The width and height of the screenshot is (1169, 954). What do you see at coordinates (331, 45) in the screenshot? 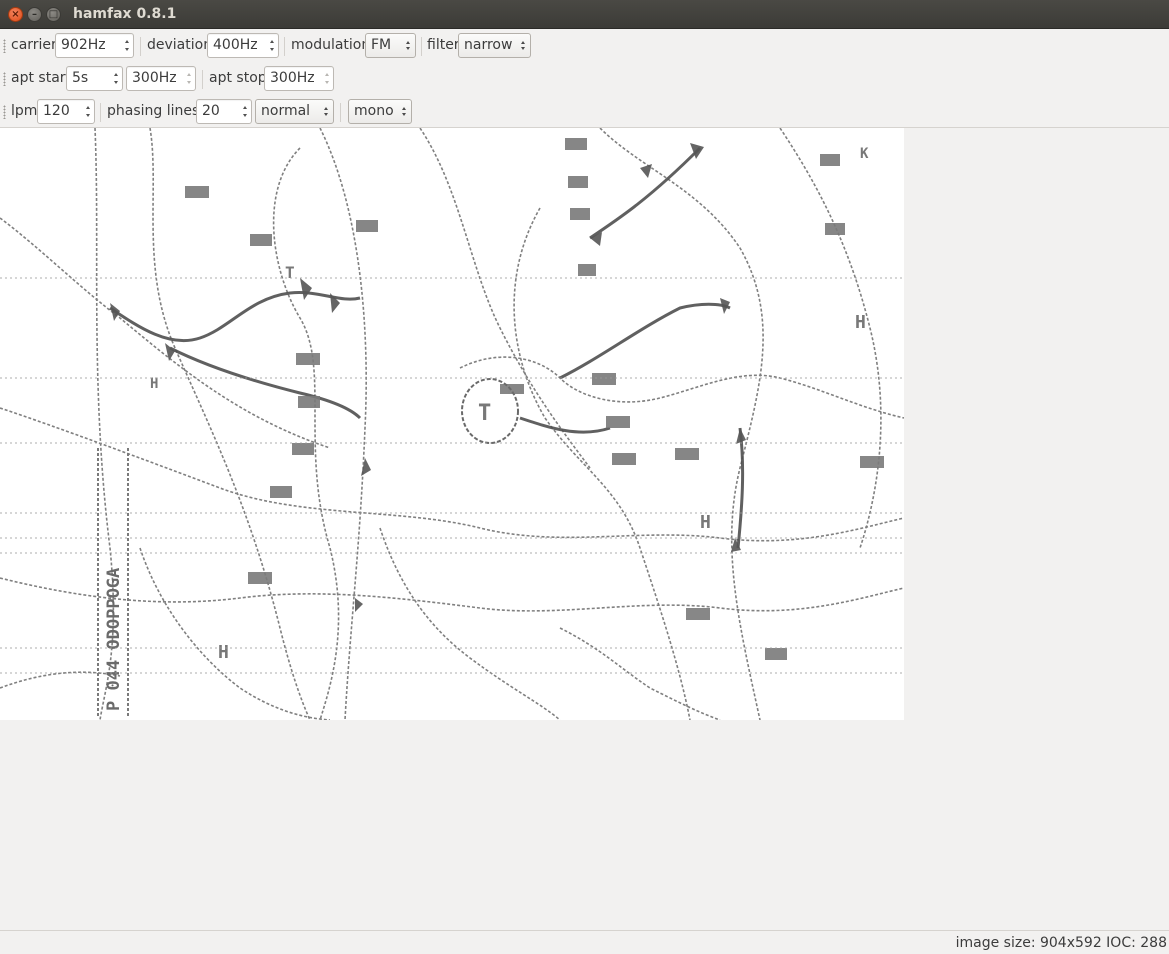
I see `modulation-label: modulation` at bounding box center [331, 45].